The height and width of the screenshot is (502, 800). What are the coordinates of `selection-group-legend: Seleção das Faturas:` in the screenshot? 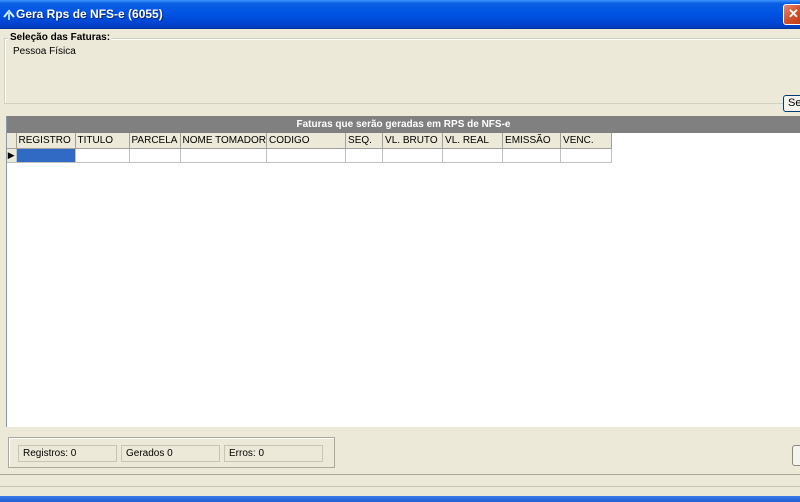 It's located at (60, 37).